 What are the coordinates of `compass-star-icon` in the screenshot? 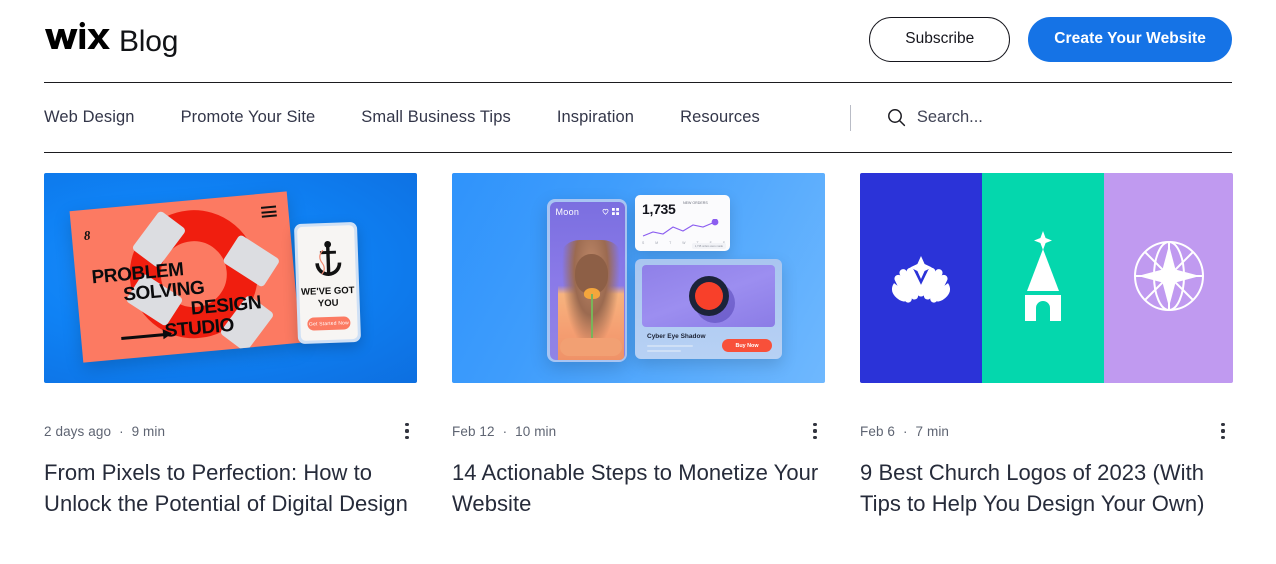 It's located at (1169, 278).